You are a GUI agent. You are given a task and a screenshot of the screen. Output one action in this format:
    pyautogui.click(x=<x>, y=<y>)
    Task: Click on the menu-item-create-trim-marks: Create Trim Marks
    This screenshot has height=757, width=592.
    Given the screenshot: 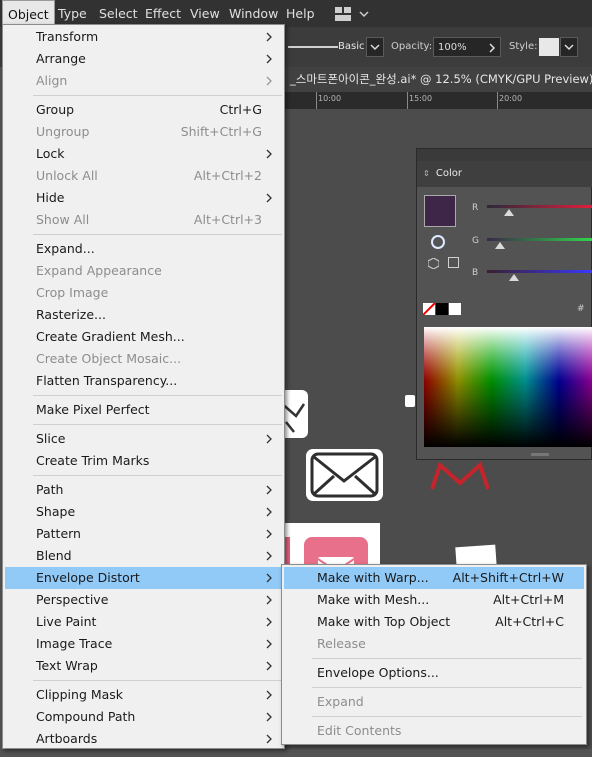 What is the action you would take?
    pyautogui.click(x=143, y=461)
    